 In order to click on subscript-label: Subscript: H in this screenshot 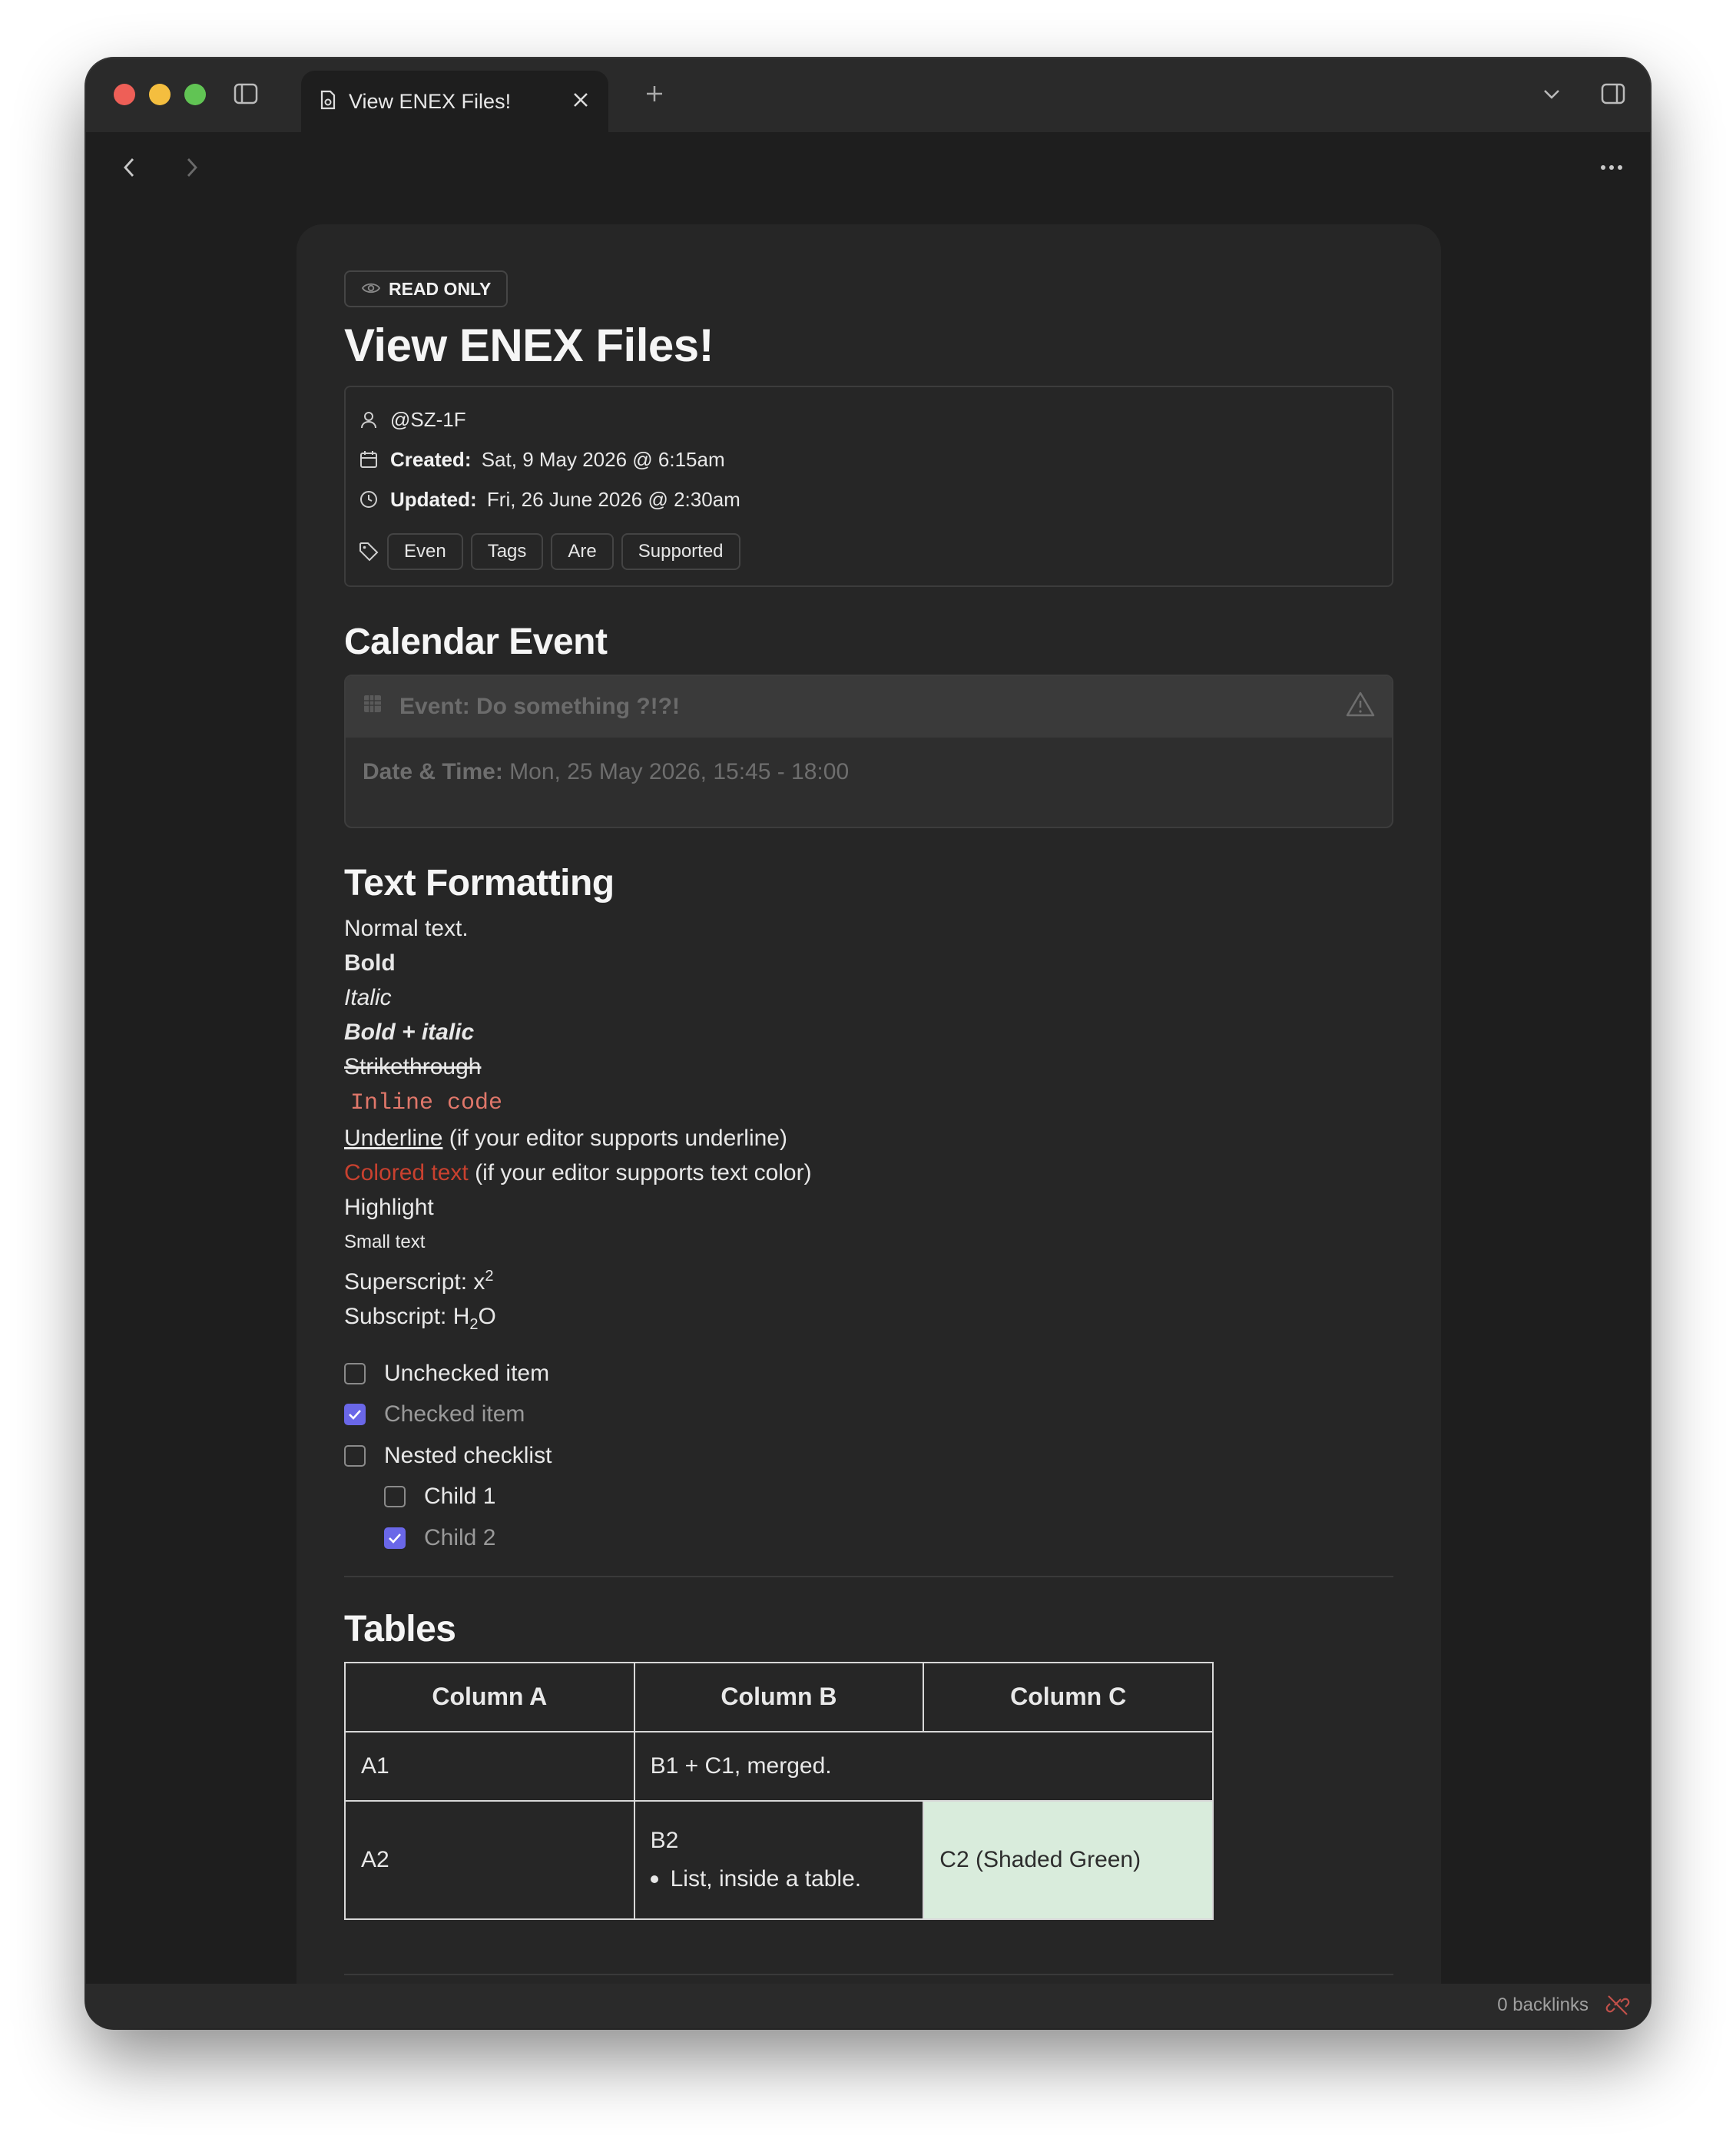, I will do `click(407, 1316)`.